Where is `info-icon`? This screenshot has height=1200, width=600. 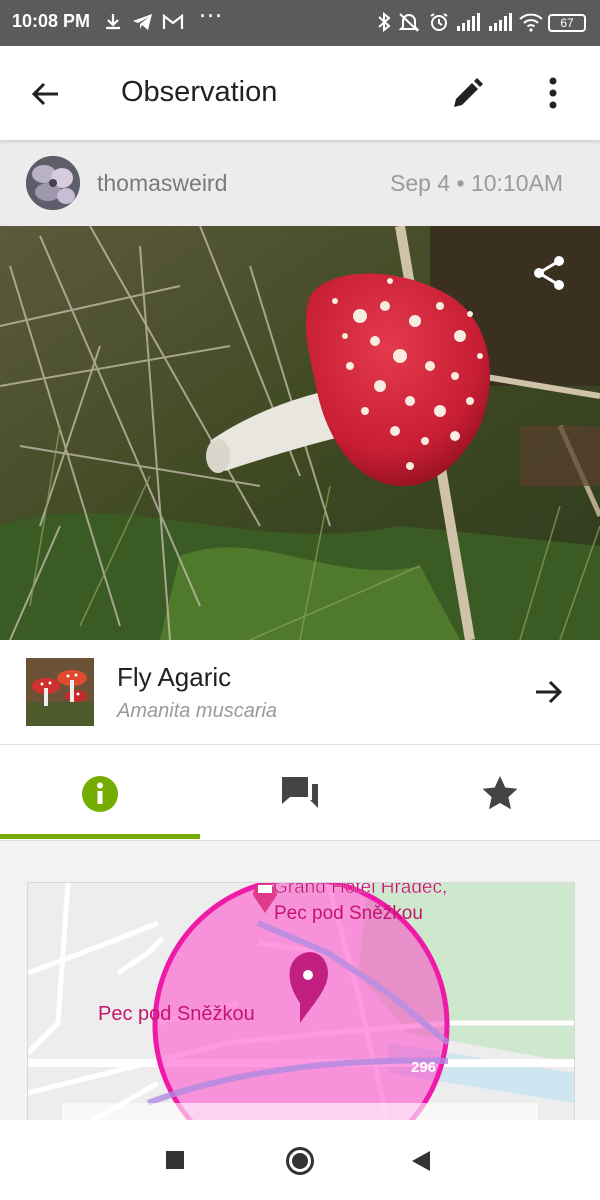
info-icon is located at coordinates (100, 794).